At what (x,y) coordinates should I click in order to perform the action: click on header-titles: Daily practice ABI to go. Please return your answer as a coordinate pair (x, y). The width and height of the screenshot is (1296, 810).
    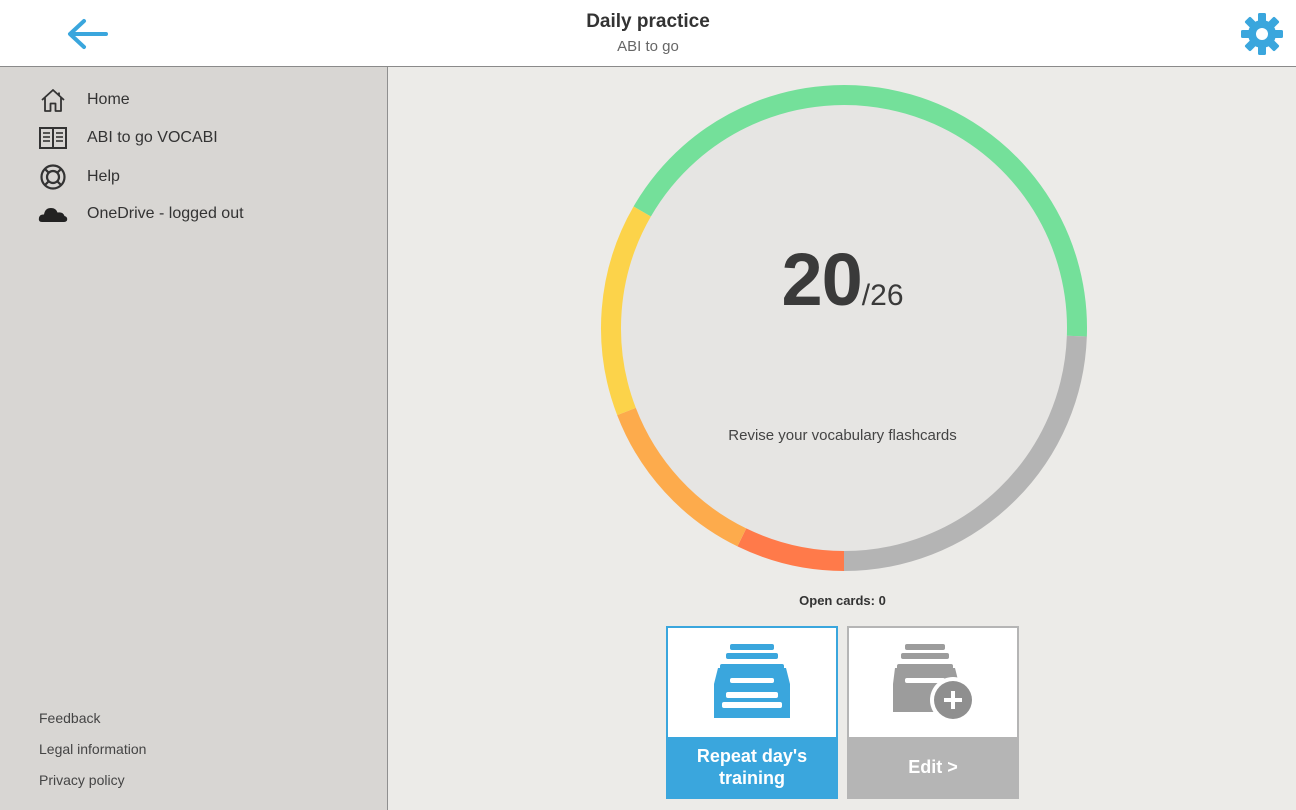
    Looking at the image, I should click on (648, 33).